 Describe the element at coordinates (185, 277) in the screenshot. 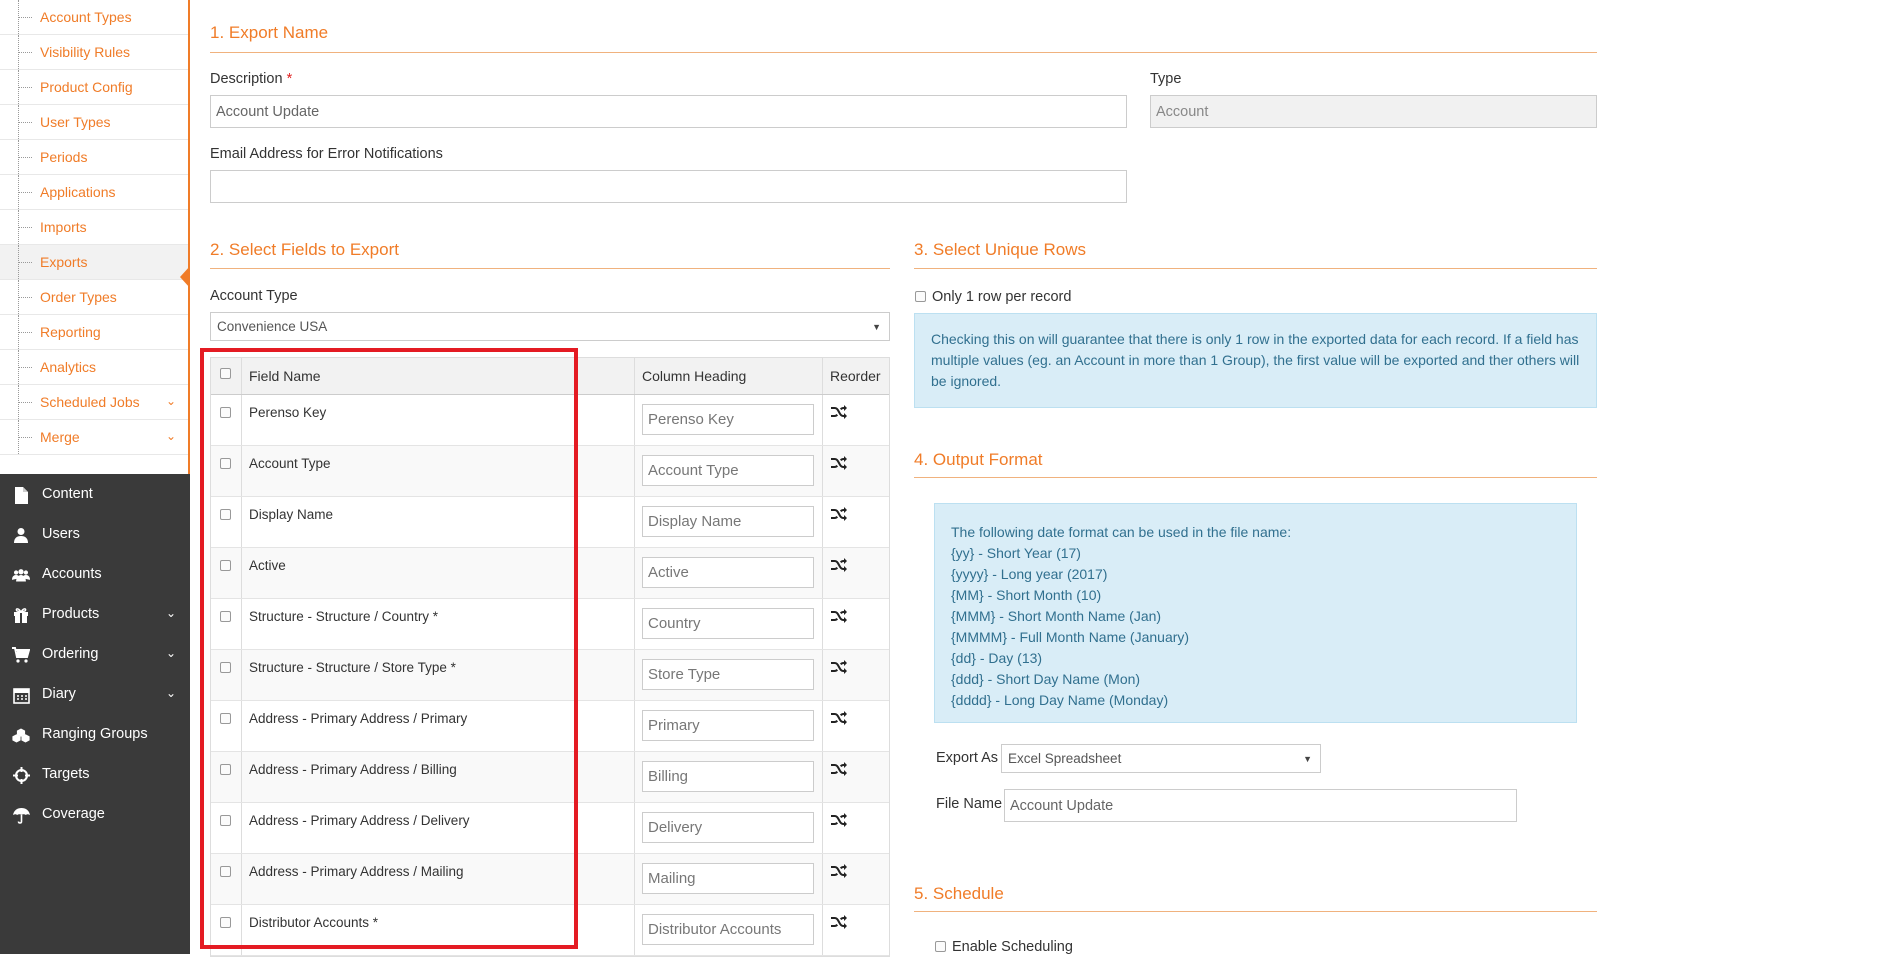

I see `active-item-pointer` at that location.